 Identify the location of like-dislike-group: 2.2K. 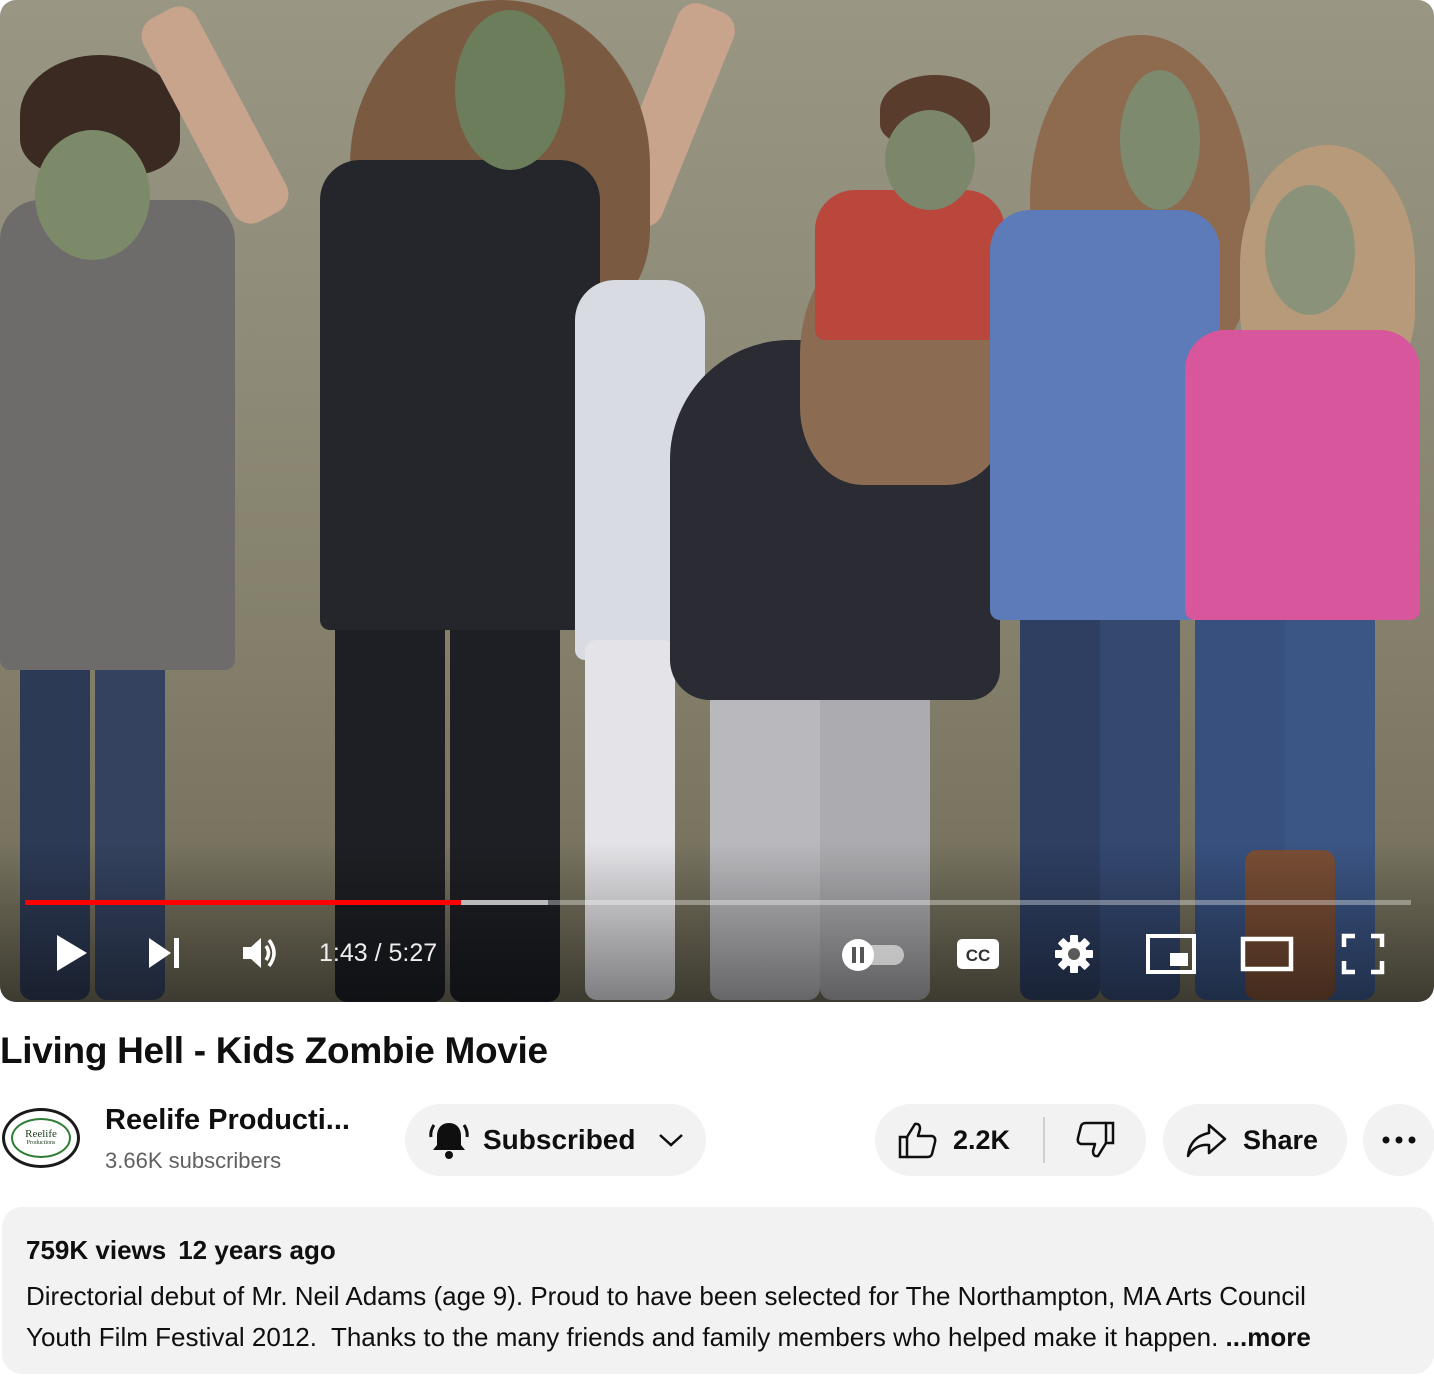
(1010, 1140).